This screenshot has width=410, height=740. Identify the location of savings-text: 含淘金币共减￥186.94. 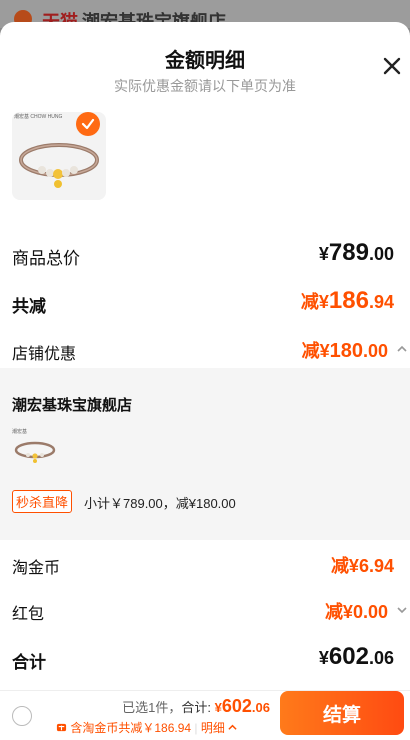
(131, 728).